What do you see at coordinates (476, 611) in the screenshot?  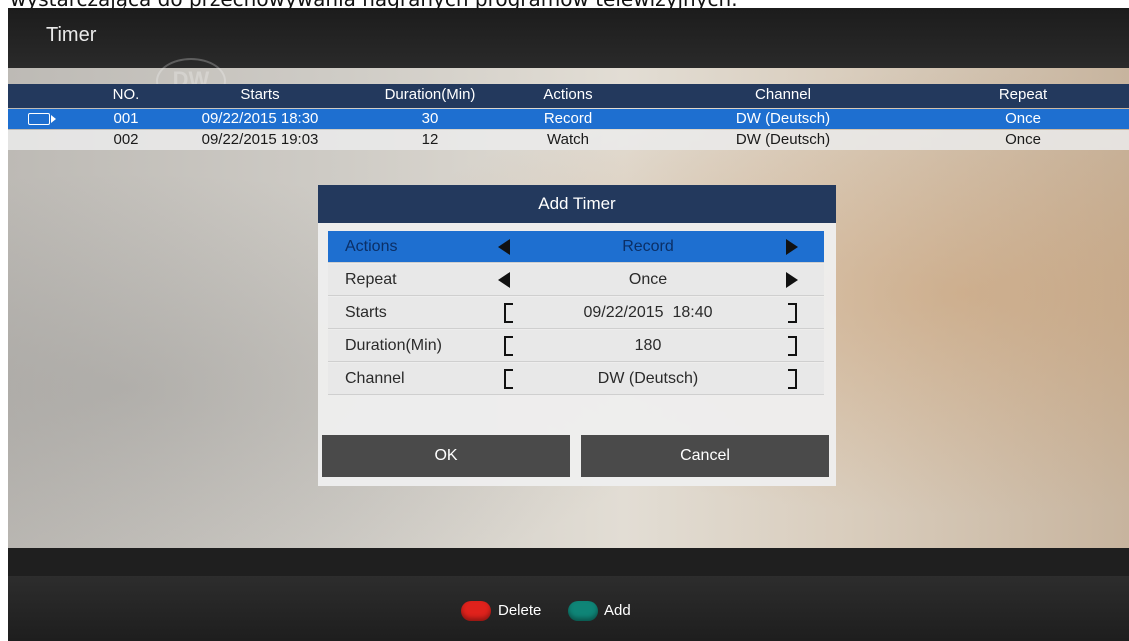 I see `red-key-icon` at bounding box center [476, 611].